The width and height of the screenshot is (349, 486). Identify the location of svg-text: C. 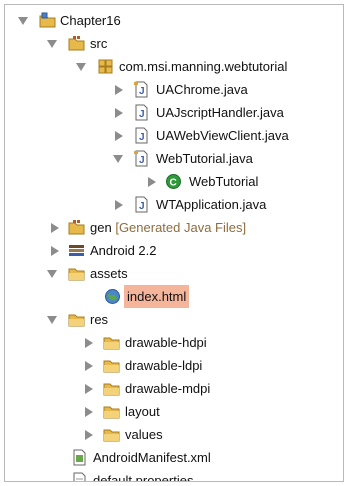
(173, 183).